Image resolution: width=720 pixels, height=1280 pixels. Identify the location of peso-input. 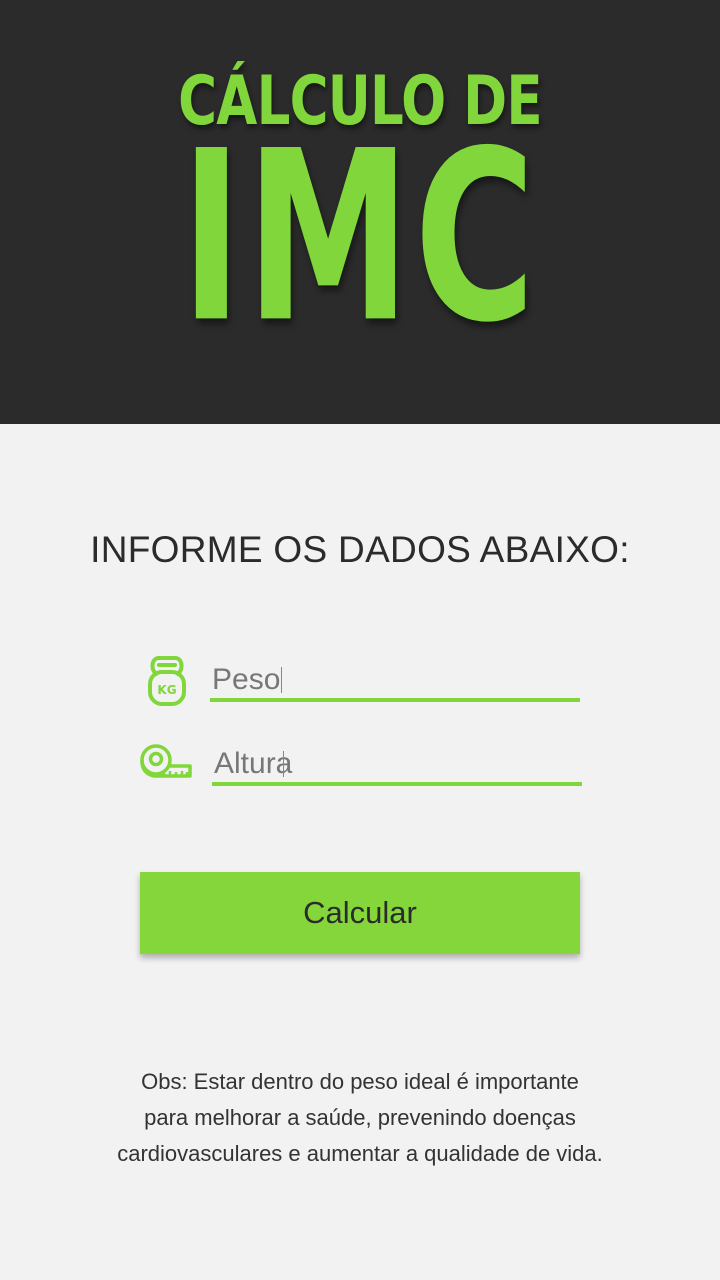
(395, 682).